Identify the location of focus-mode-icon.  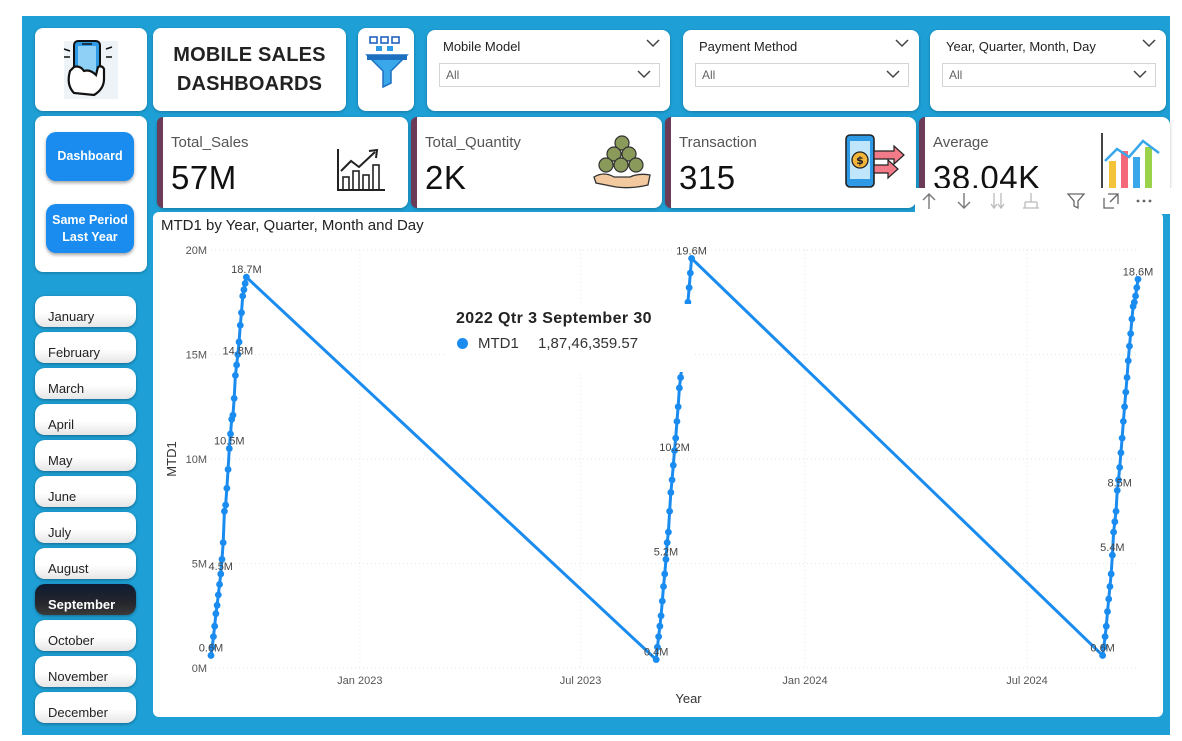
(1111, 201).